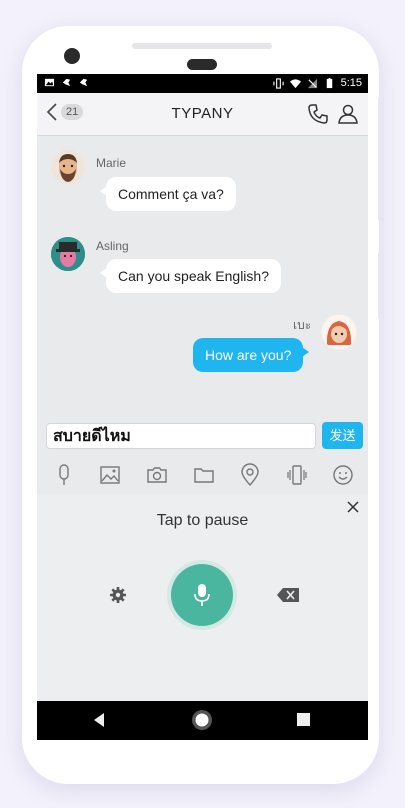 The height and width of the screenshot is (808, 405). I want to click on front-camera, so click(72, 56).